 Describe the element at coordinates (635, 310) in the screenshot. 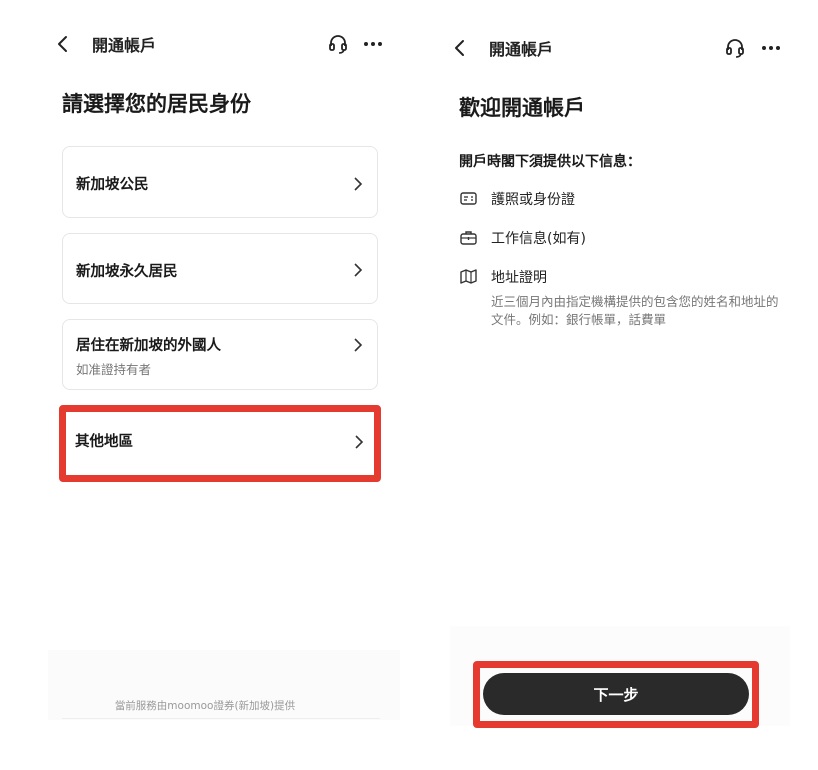

I see `address-proof-description: 近三個月內由指定機構提供的包含您的姓名和地址的文件。例如：銀行帳單，話費單` at that location.